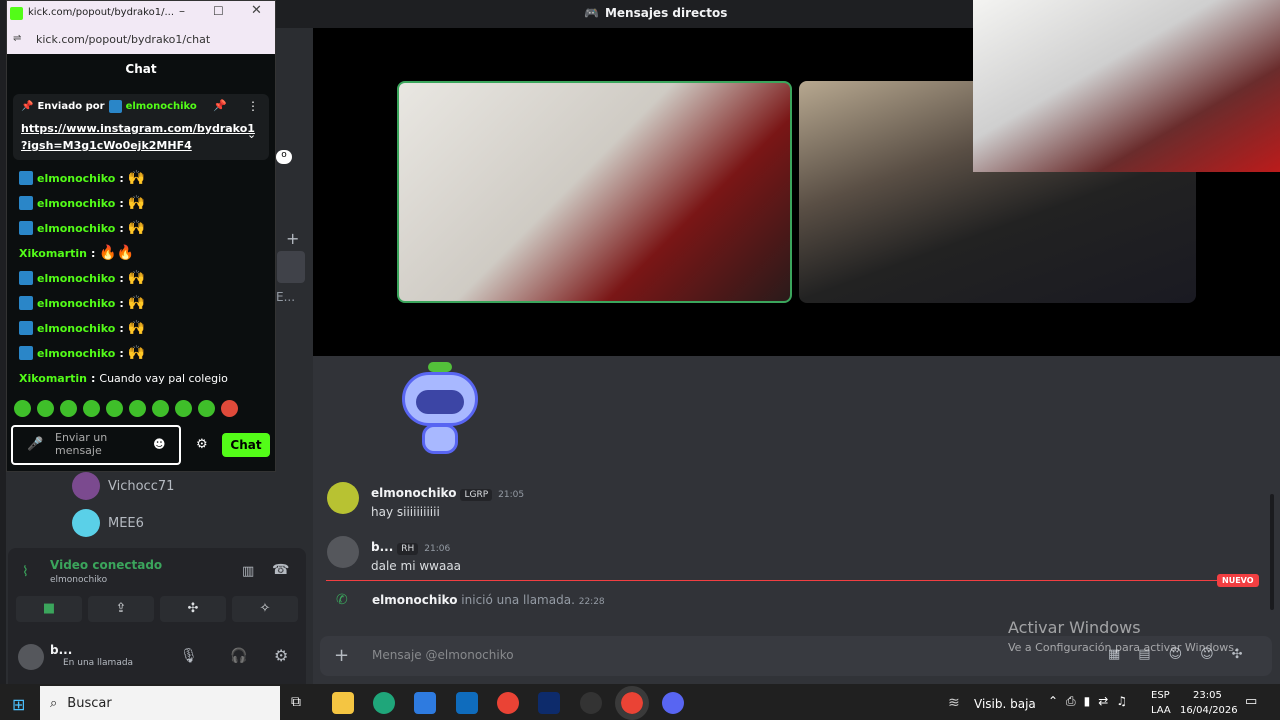 The image size is (1280, 720). I want to click on vegas-icon, so click(549, 703).